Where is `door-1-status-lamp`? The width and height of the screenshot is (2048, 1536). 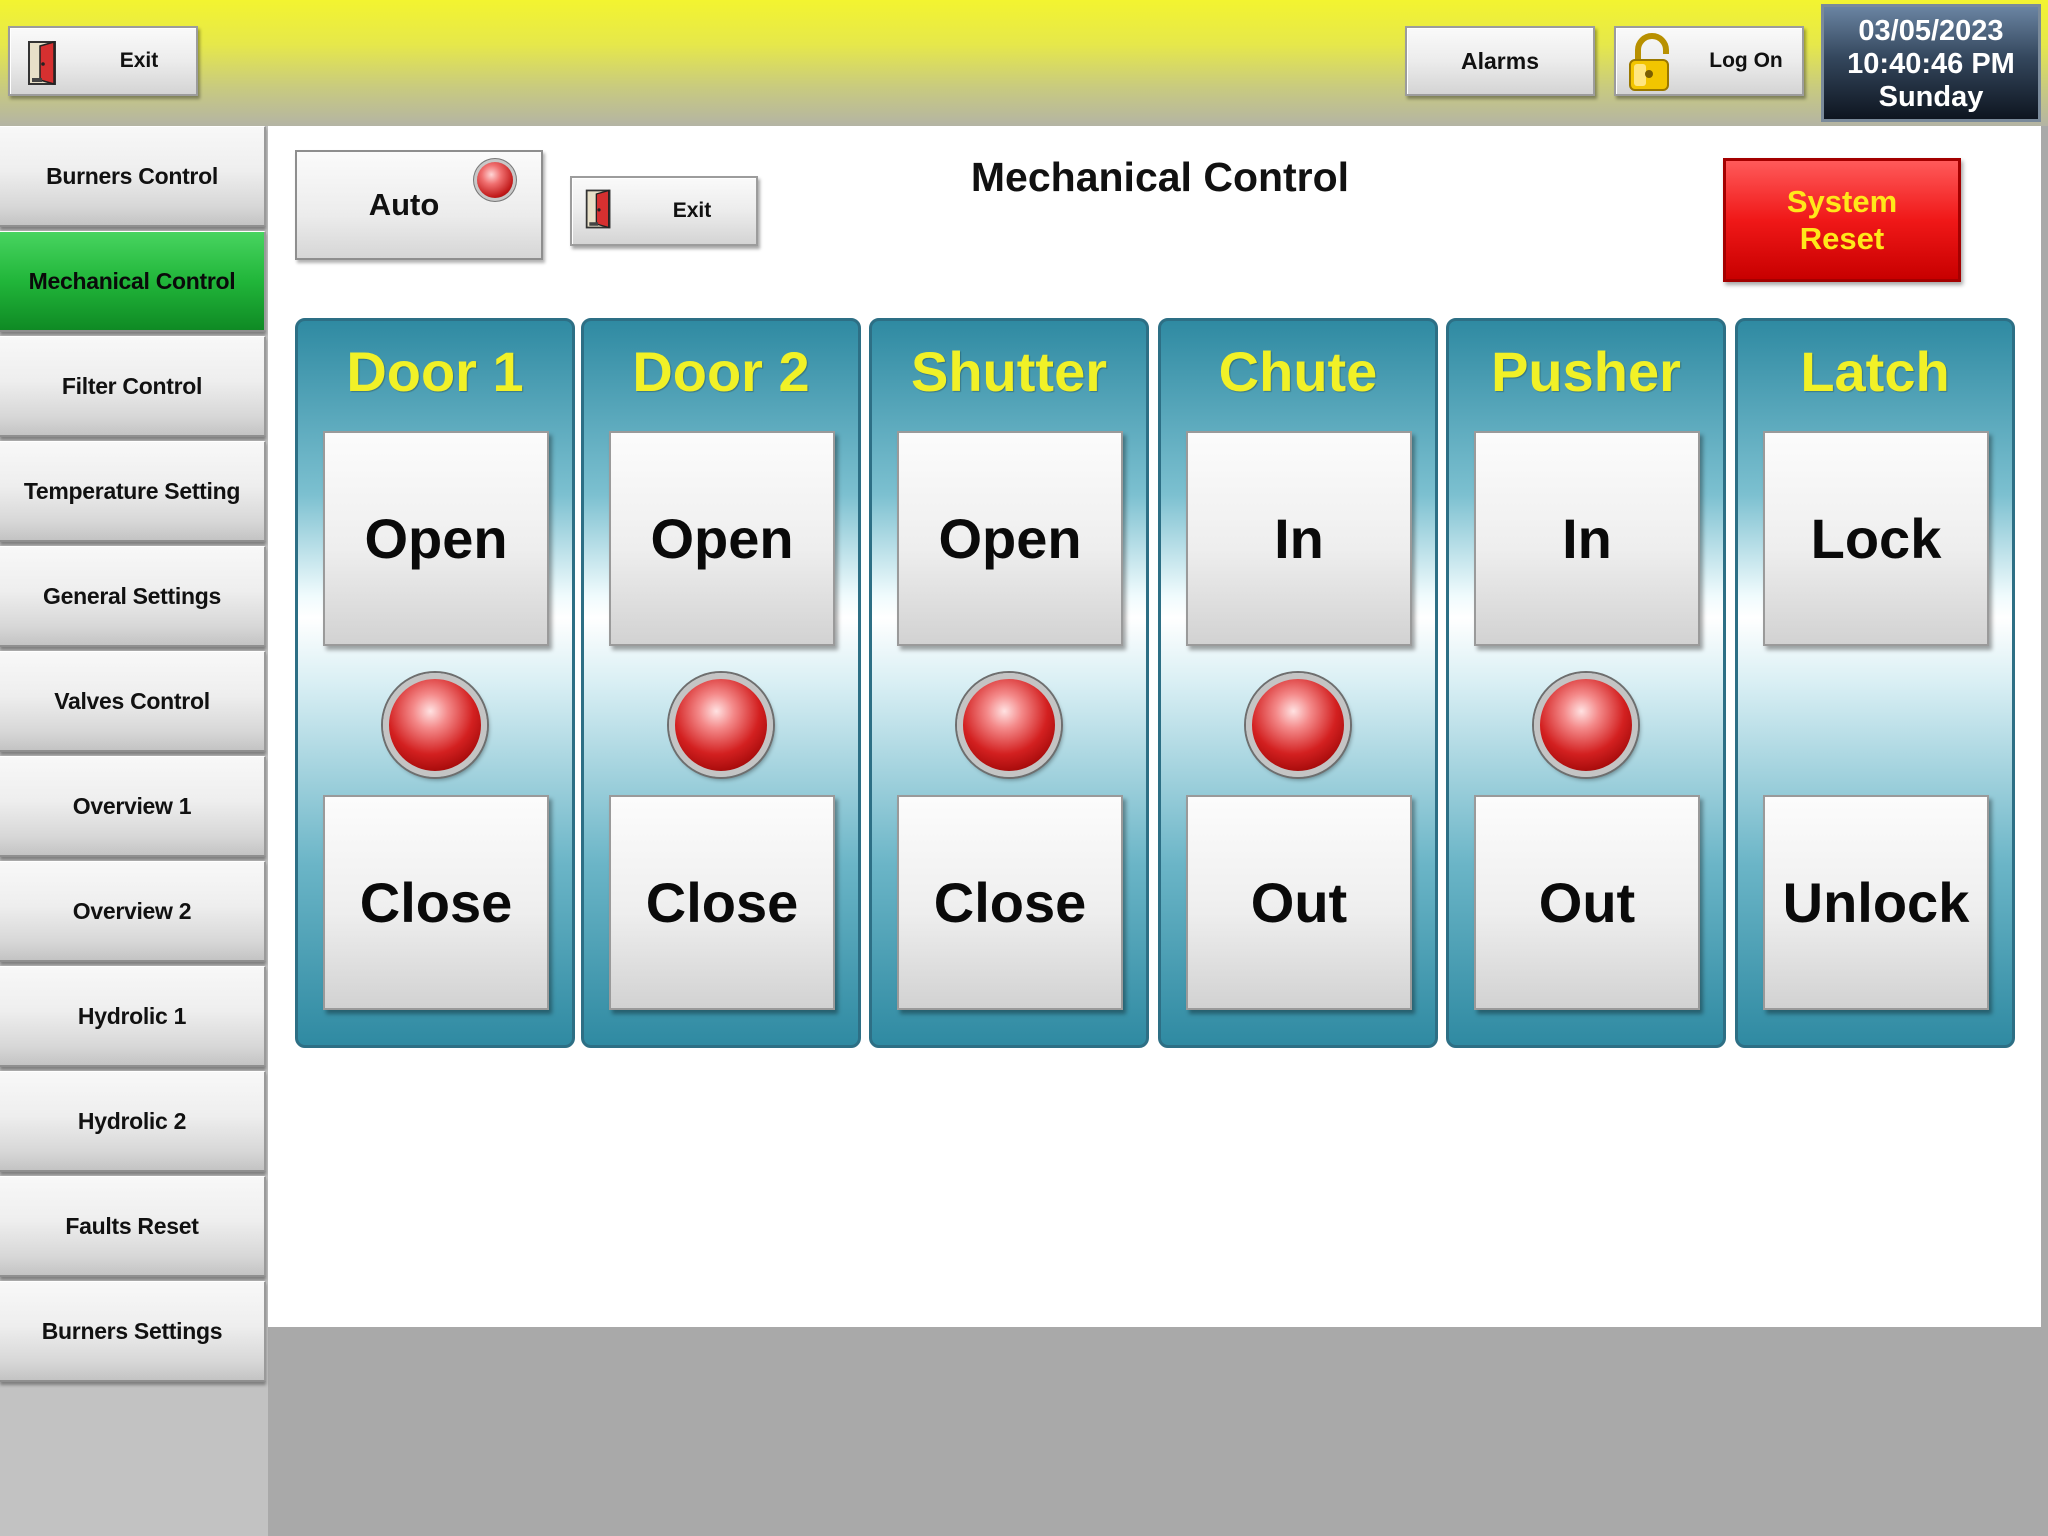 door-1-status-lamp is located at coordinates (435, 725).